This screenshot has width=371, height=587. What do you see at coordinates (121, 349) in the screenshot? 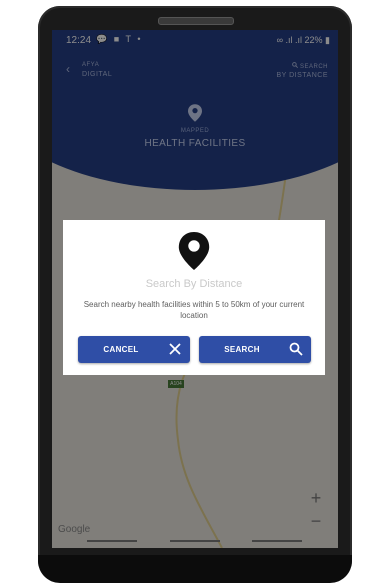
I see `cancel-button-label: CANCEL` at bounding box center [121, 349].